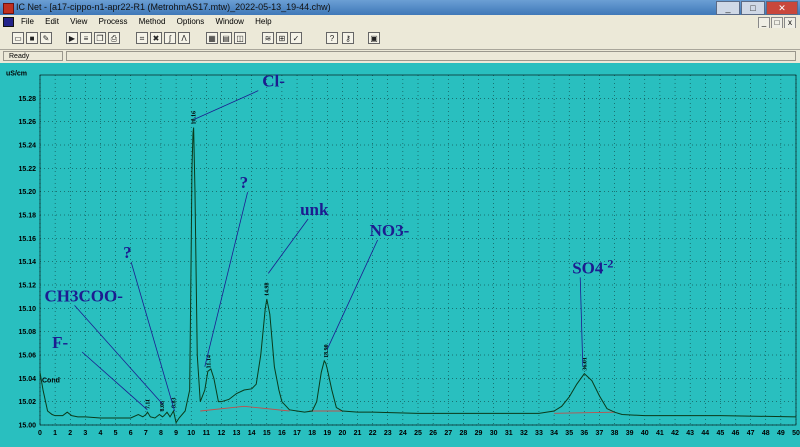 The image size is (800, 447). What do you see at coordinates (403, 433) in the screenshot?
I see `x-tick-label: 24` at bounding box center [403, 433].